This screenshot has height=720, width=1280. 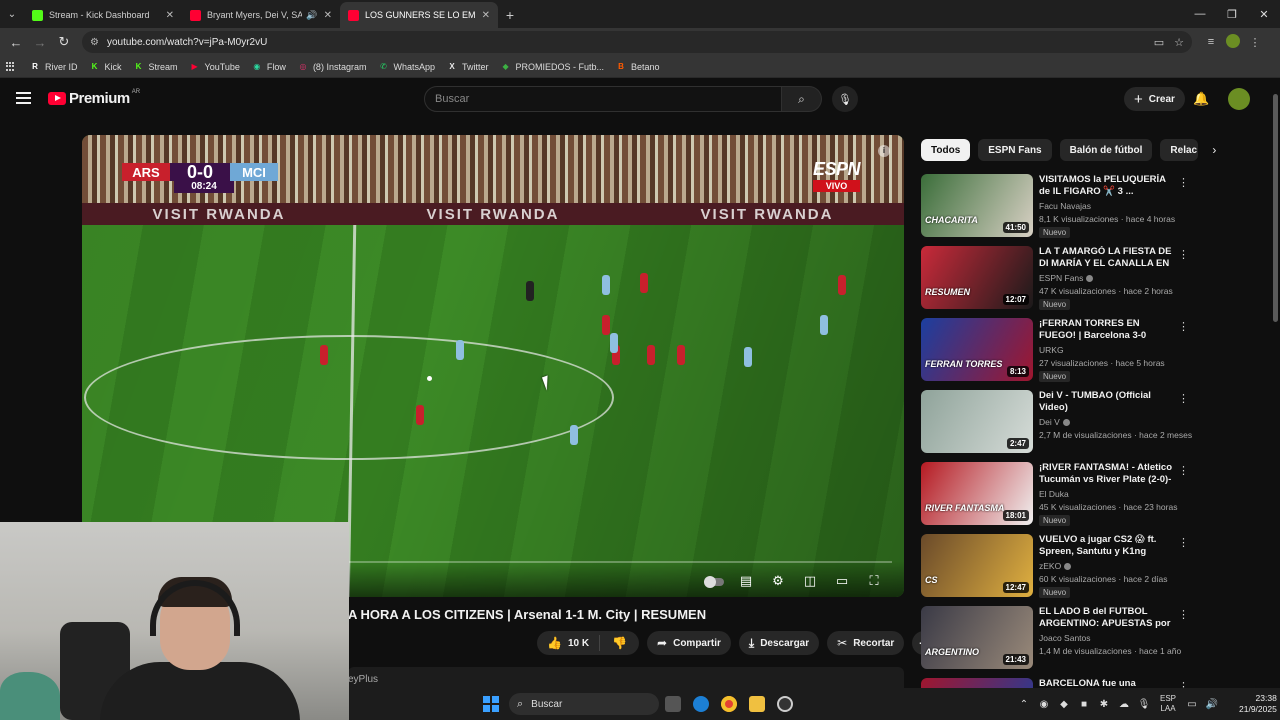 I want to click on like-button: 👍 10 K, so click(x=569, y=643).